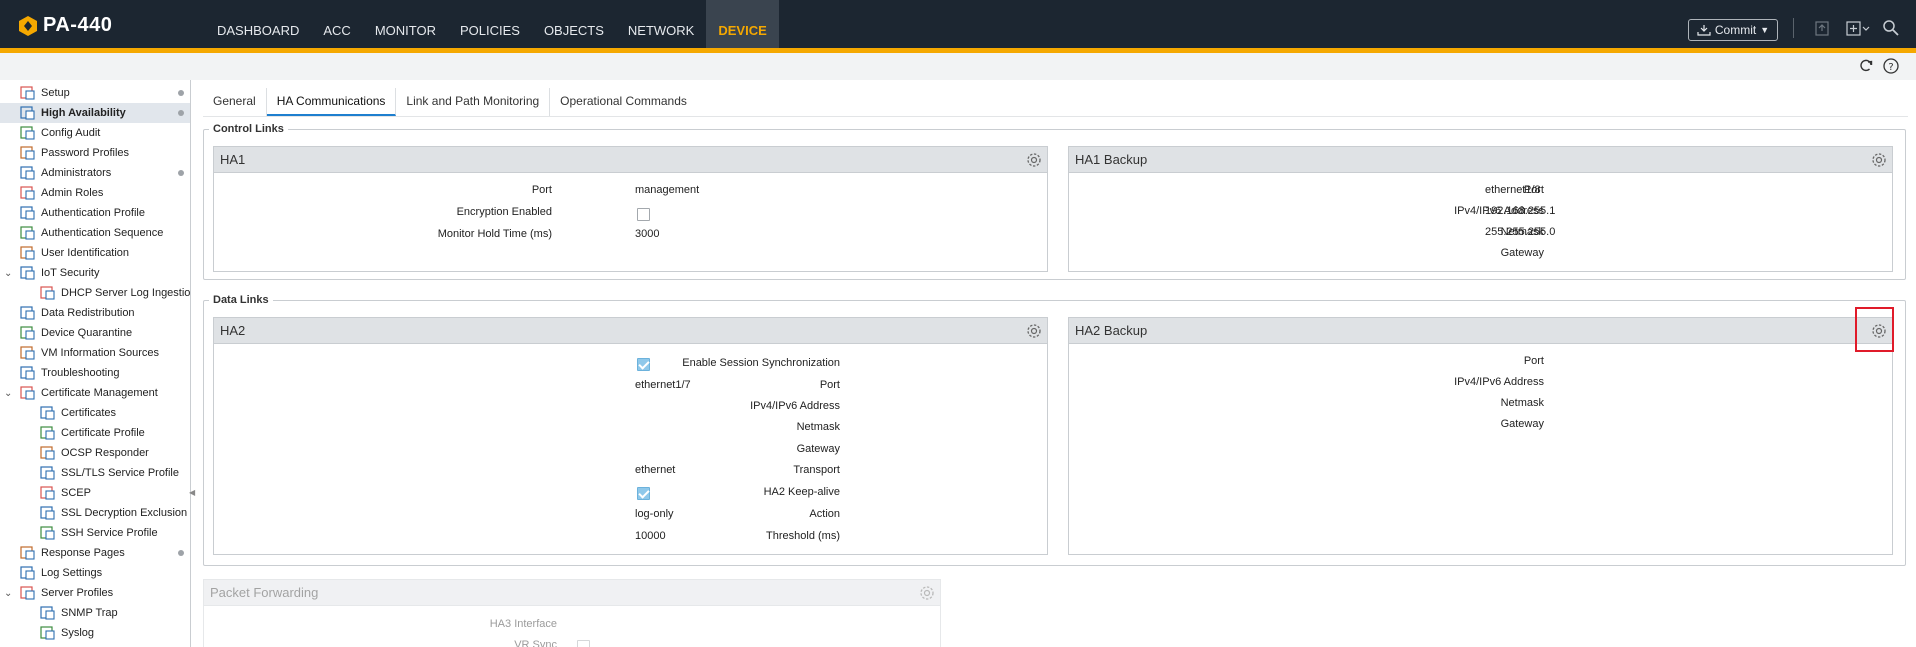 Image resolution: width=1916 pixels, height=647 pixels. What do you see at coordinates (331, 102) in the screenshot?
I see `tab-ha-communications: HA Communications` at bounding box center [331, 102].